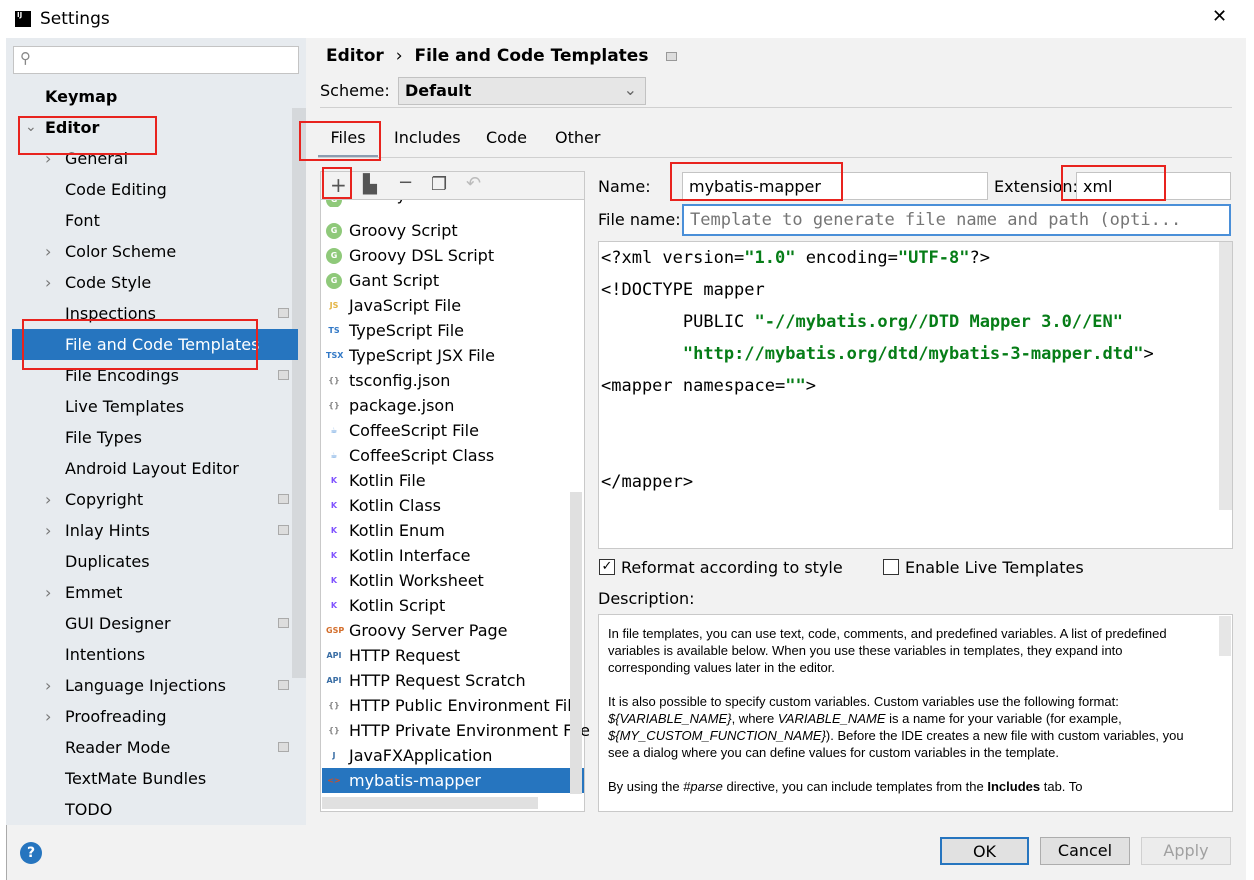 This screenshot has width=1254, height=880. What do you see at coordinates (155, 468) in the screenshot?
I see `sidebar-item-android-layout-editor: Android Layout Editor` at bounding box center [155, 468].